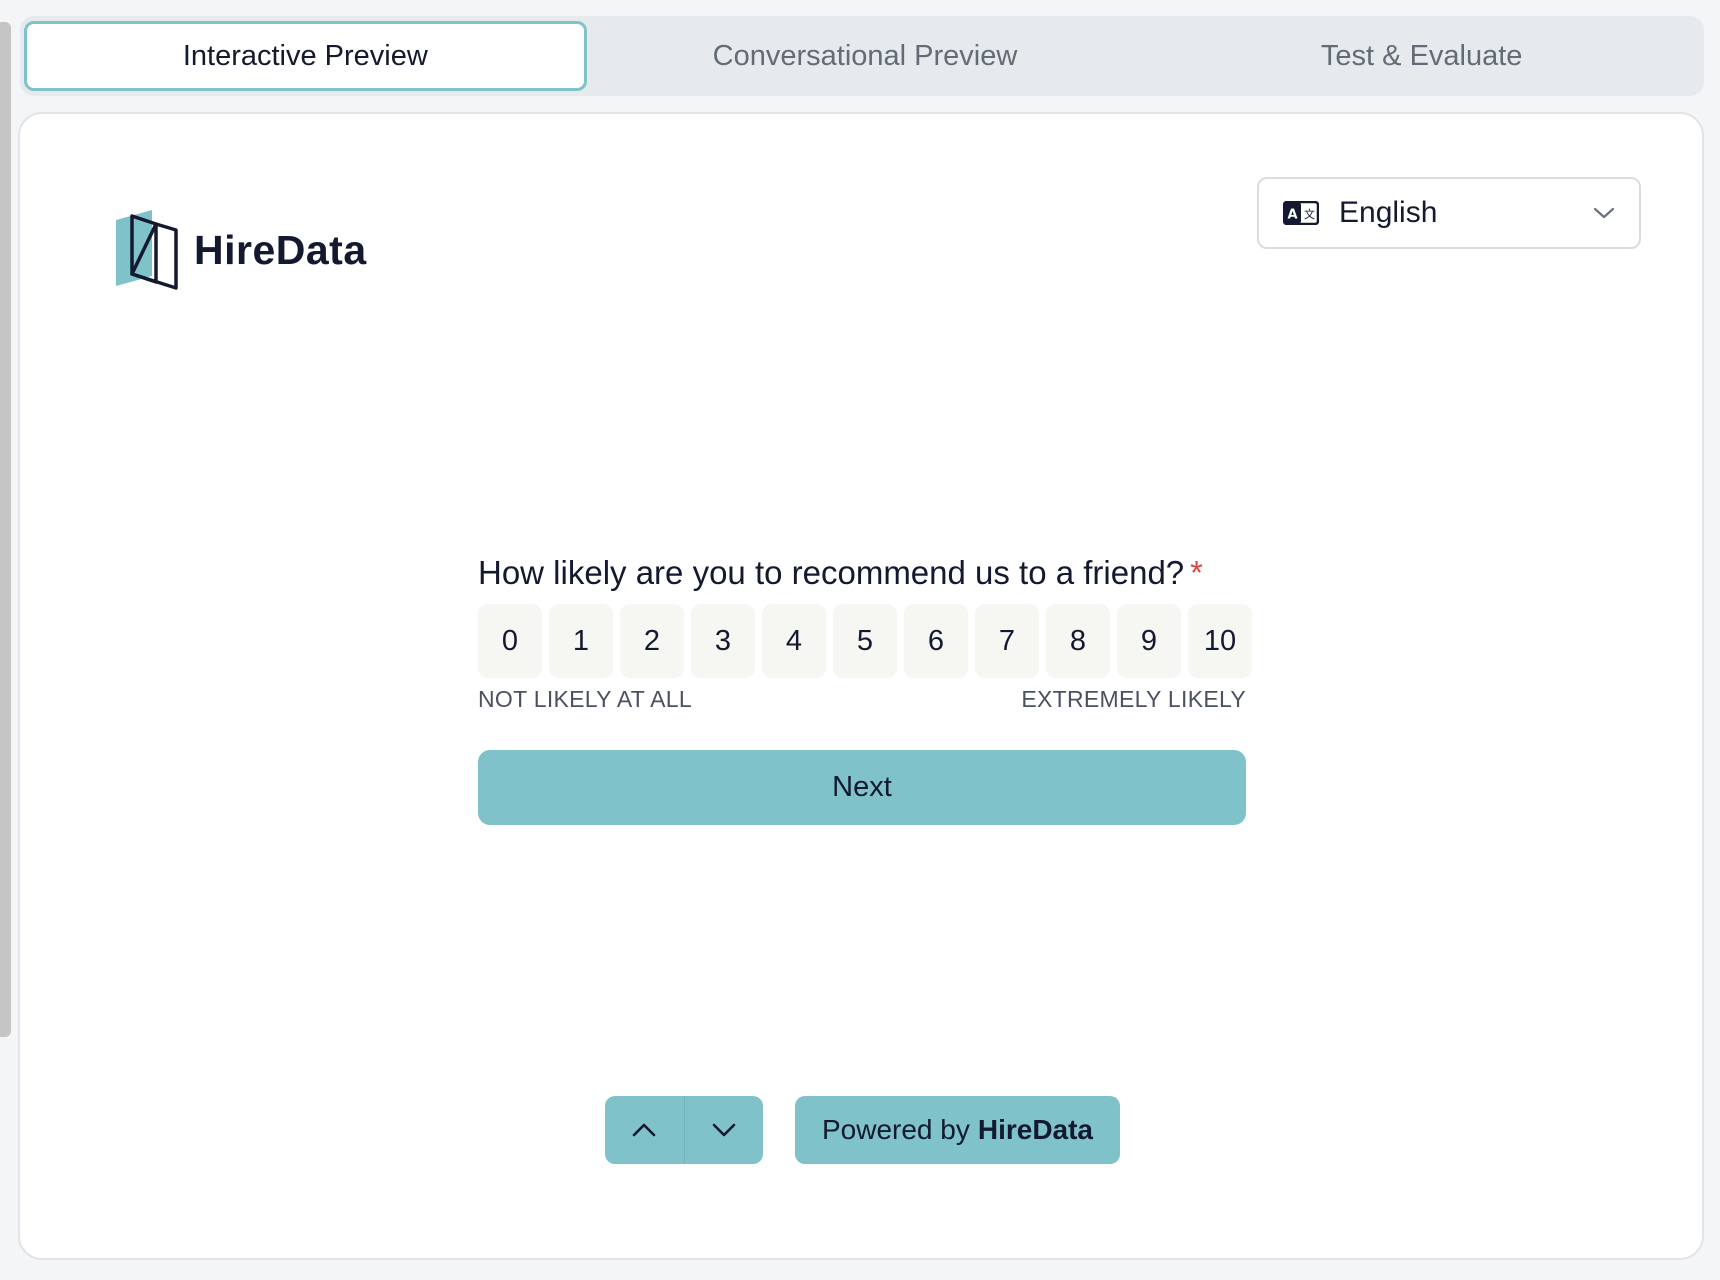 The image size is (1720, 1280). What do you see at coordinates (1449, 213) in the screenshot?
I see `language-select: A 文 English` at bounding box center [1449, 213].